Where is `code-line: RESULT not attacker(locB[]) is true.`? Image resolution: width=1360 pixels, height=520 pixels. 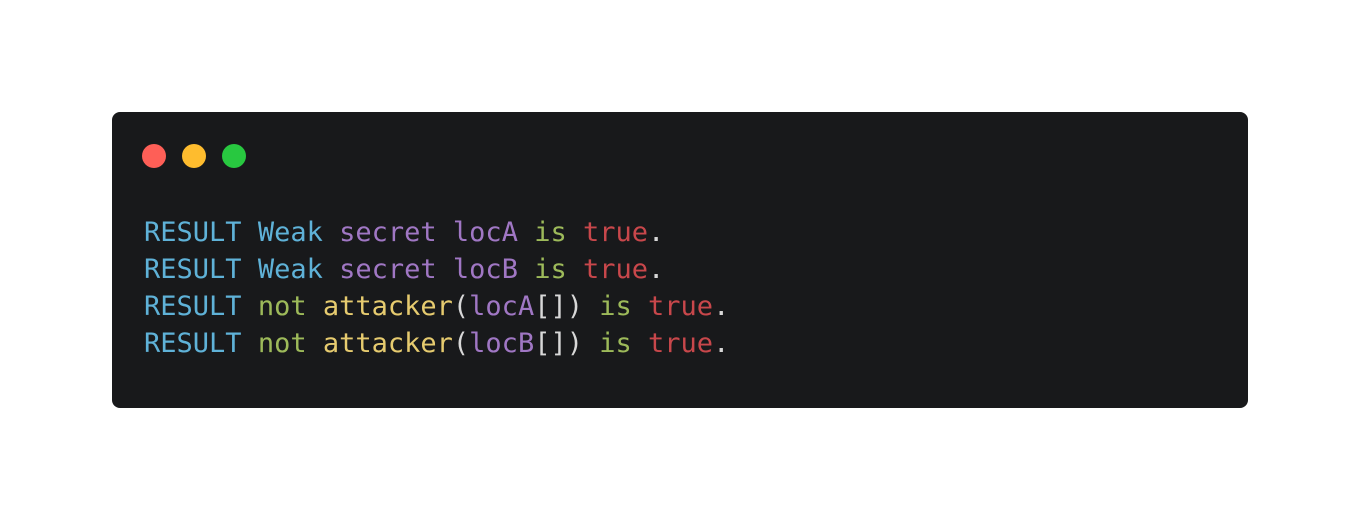
code-line: RESULT not attacker(locB[]) is true. is located at coordinates (436, 343).